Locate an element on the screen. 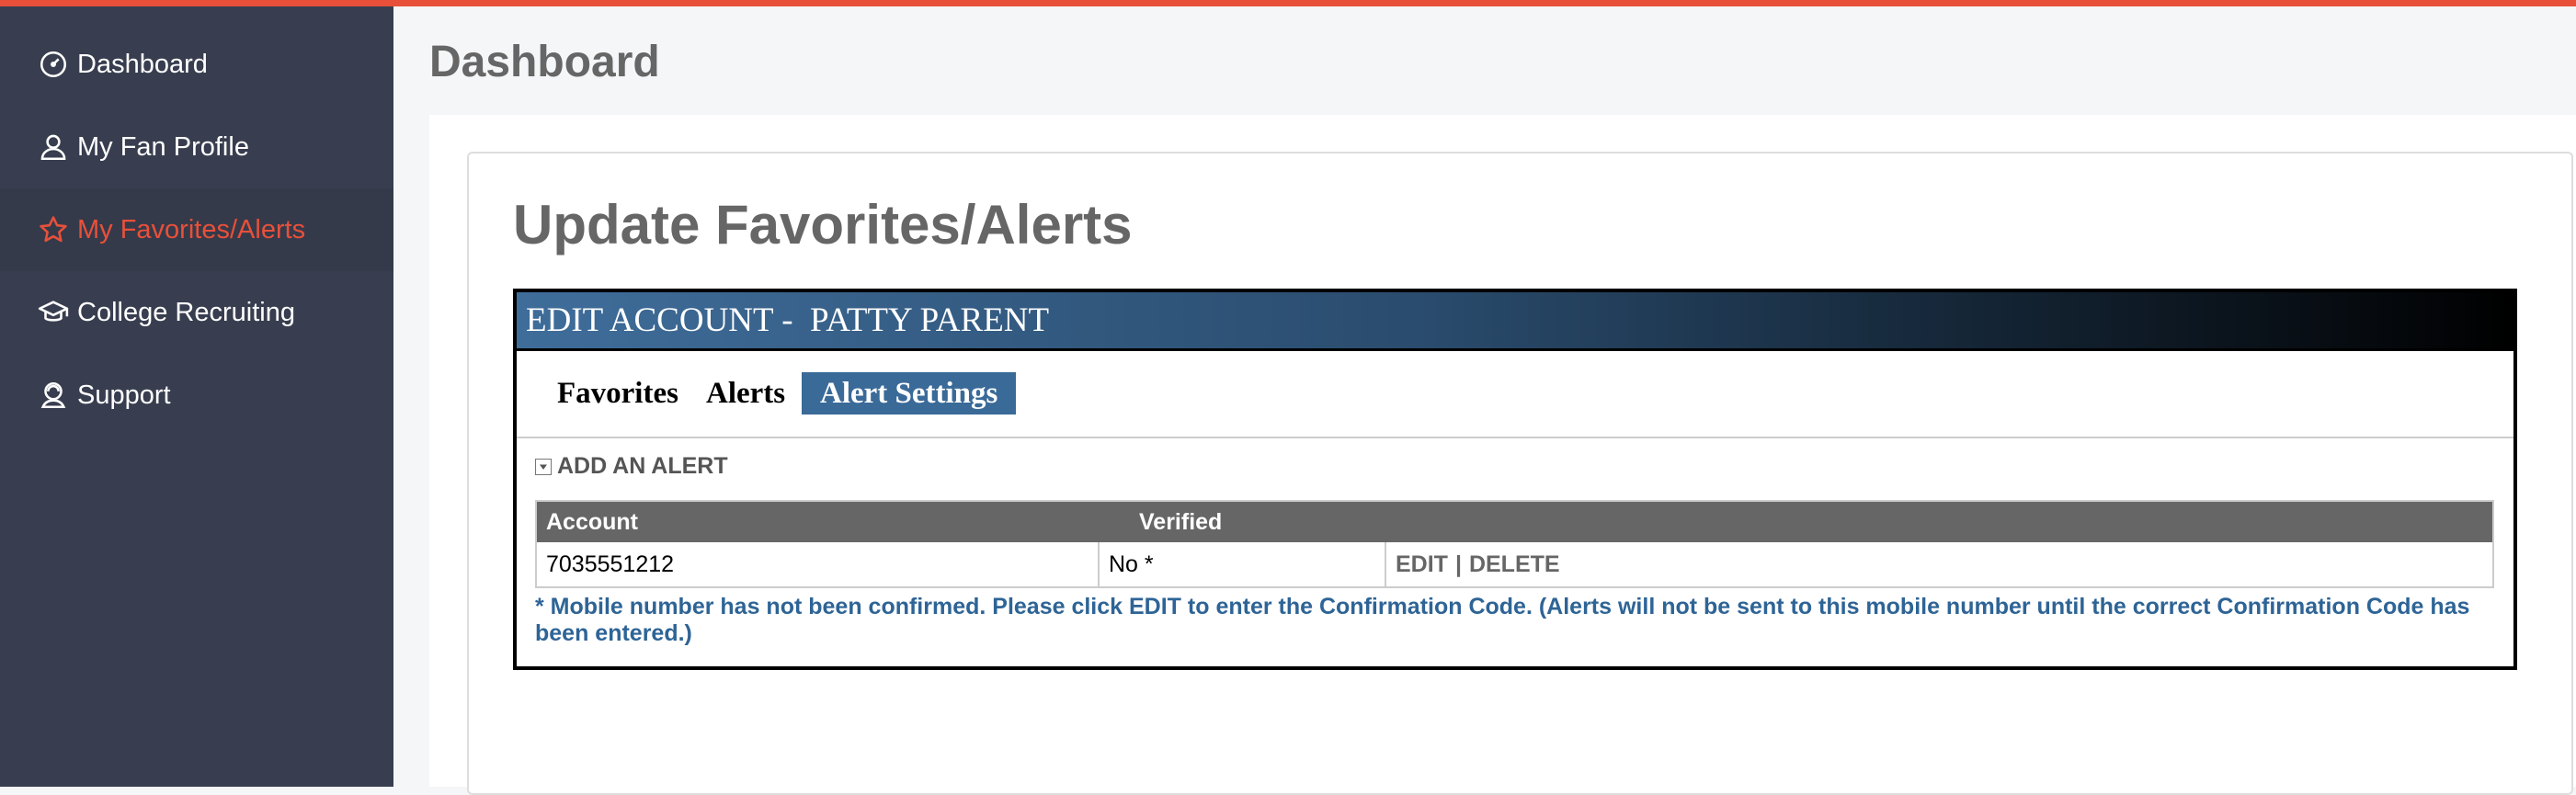 The image size is (2576, 795). add-alert-label: ADD AN ALERT is located at coordinates (642, 466).